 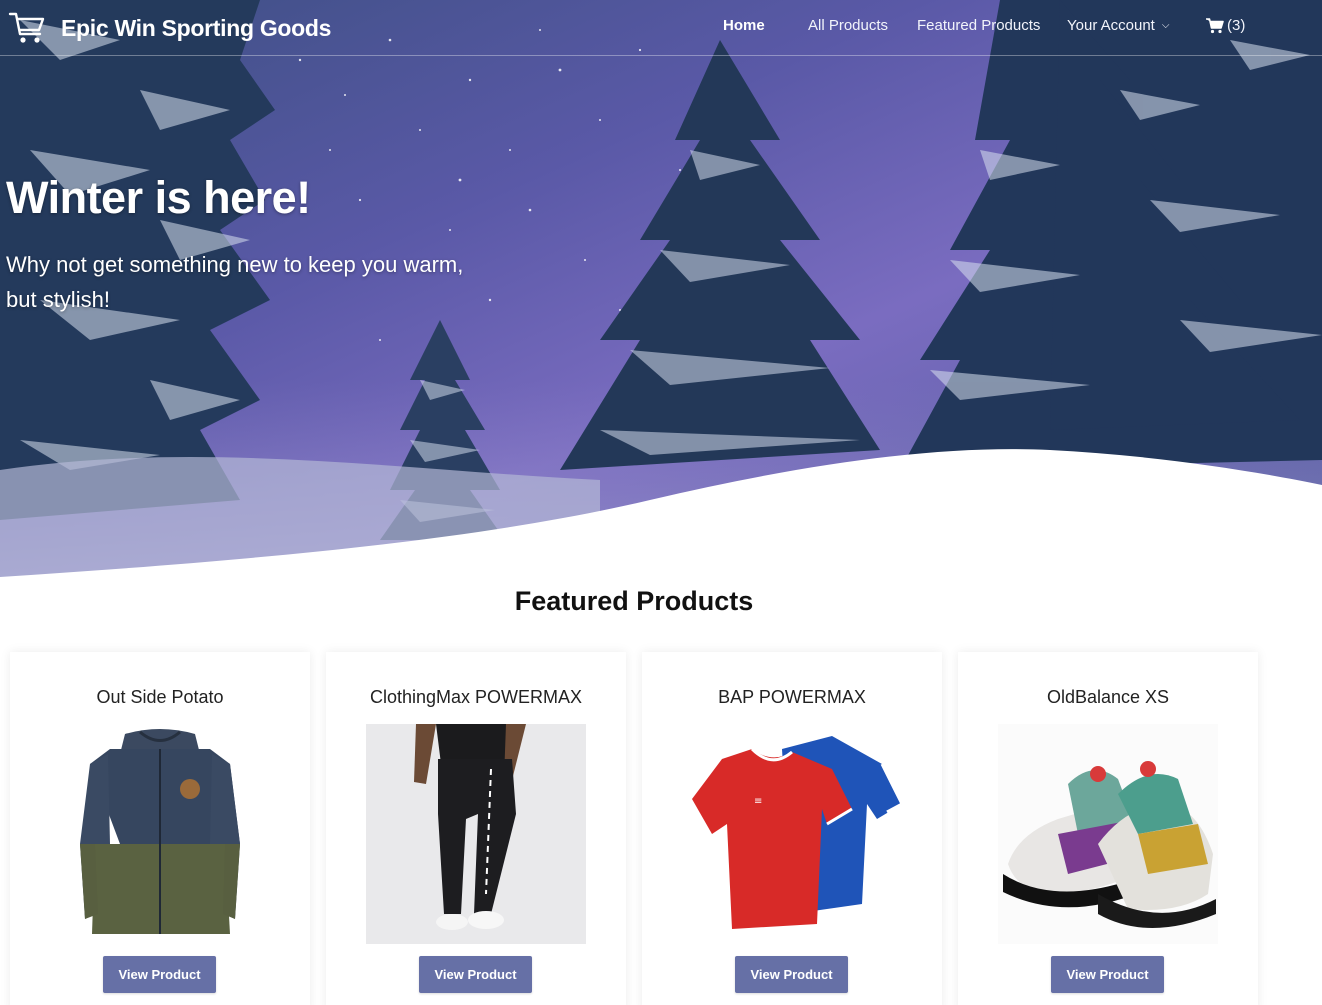 I want to click on product-name: Out Side Potato, so click(x=160, y=697).